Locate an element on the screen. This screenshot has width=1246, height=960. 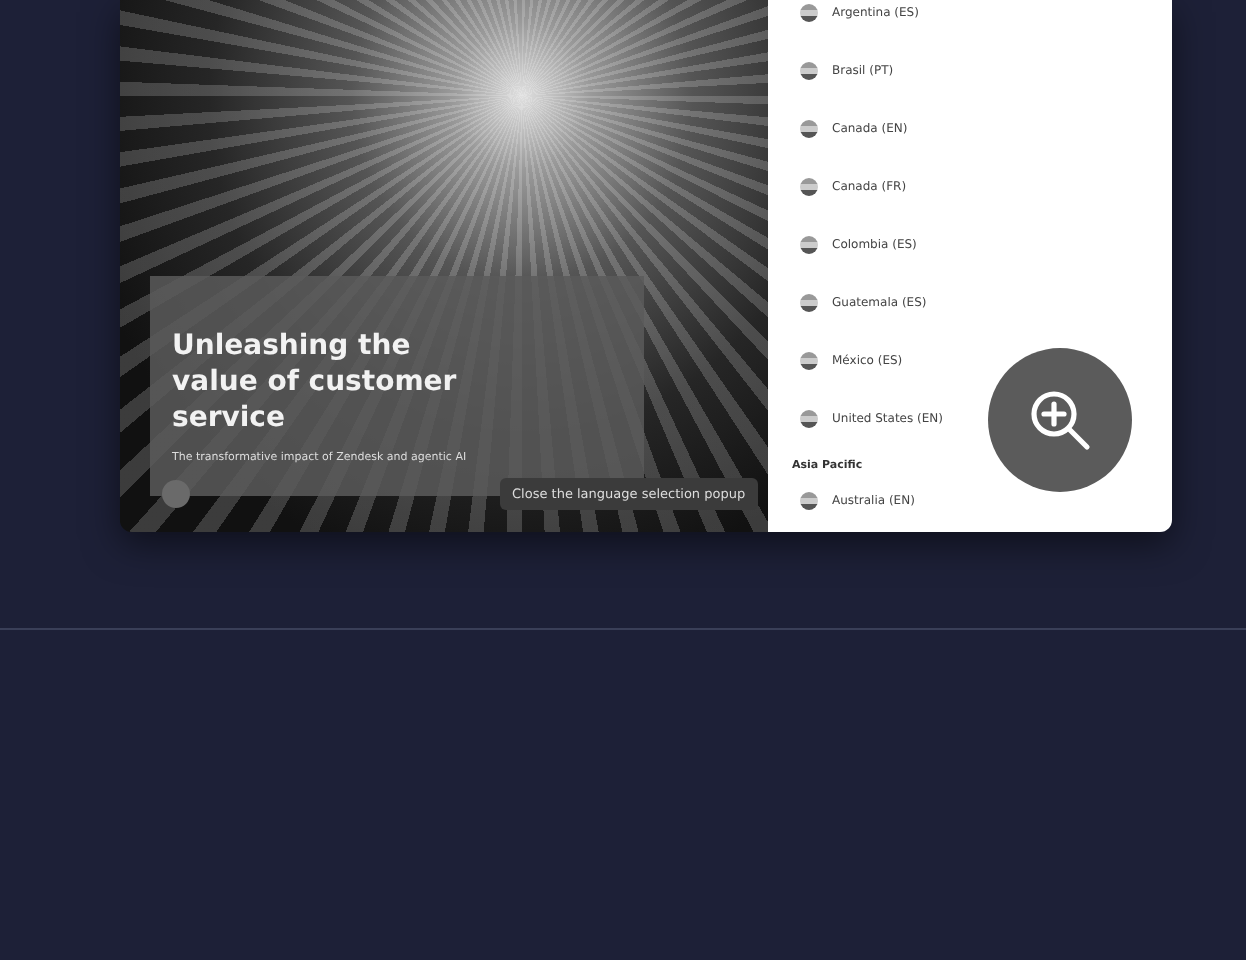
hero-title: Unleashing the value of customer service is located at coordinates (315, 382).